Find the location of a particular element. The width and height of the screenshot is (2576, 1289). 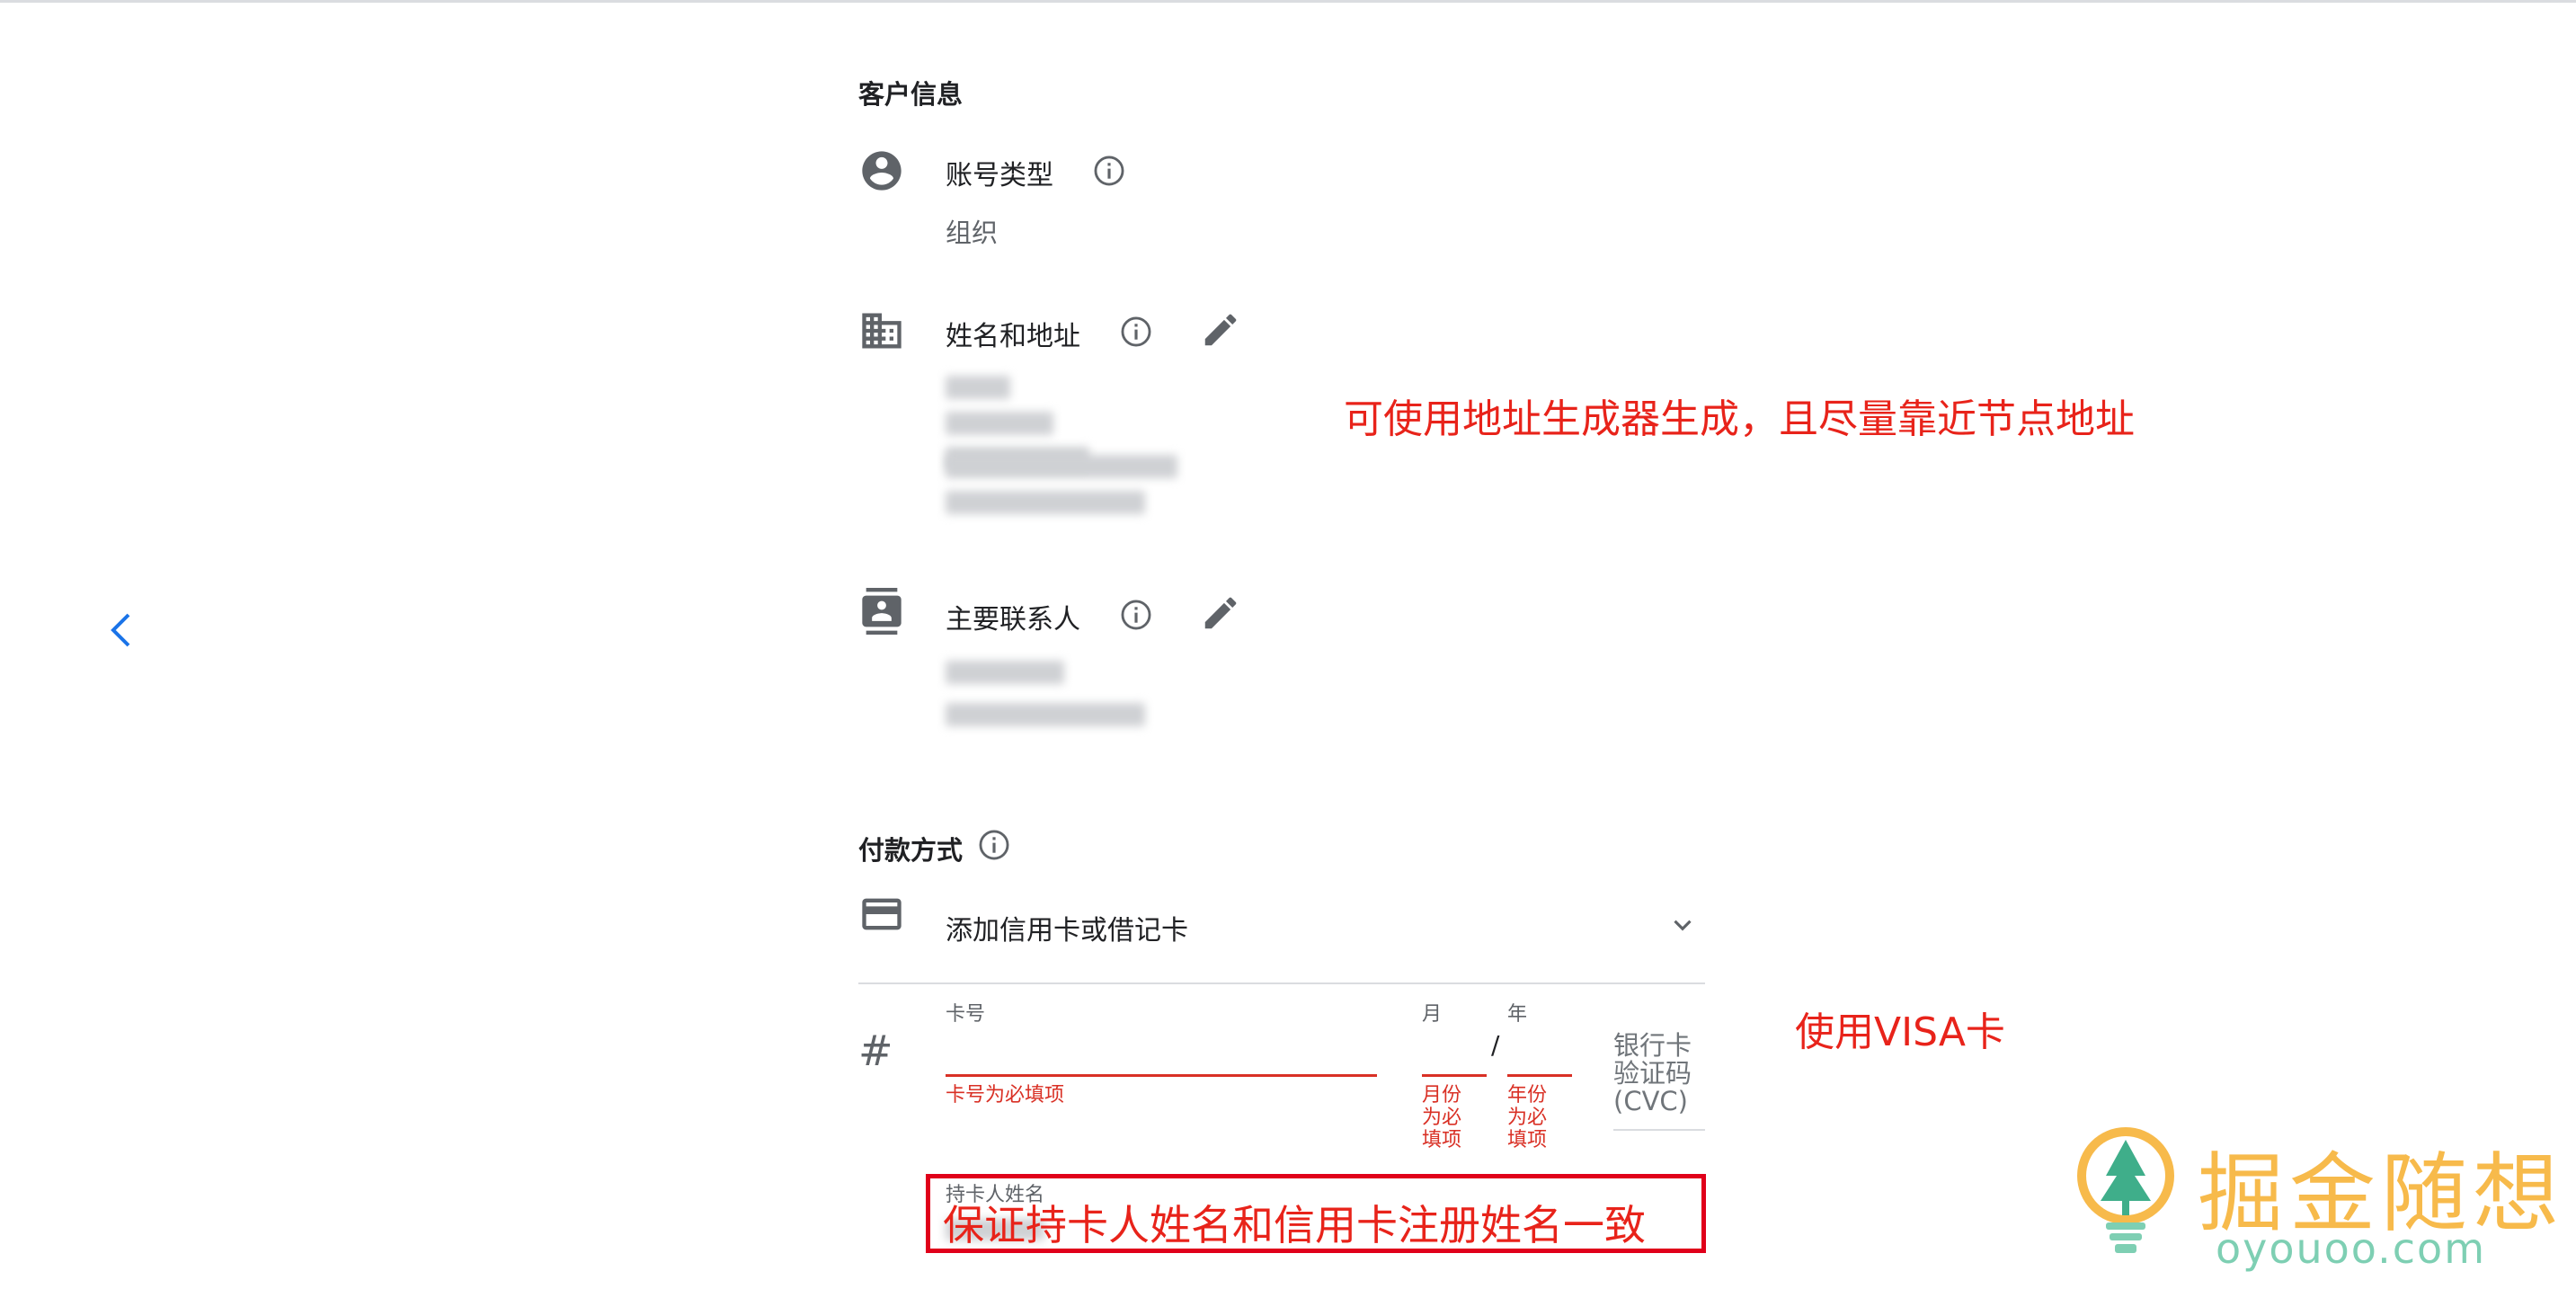

chevron-left-icon is located at coordinates (121, 630).